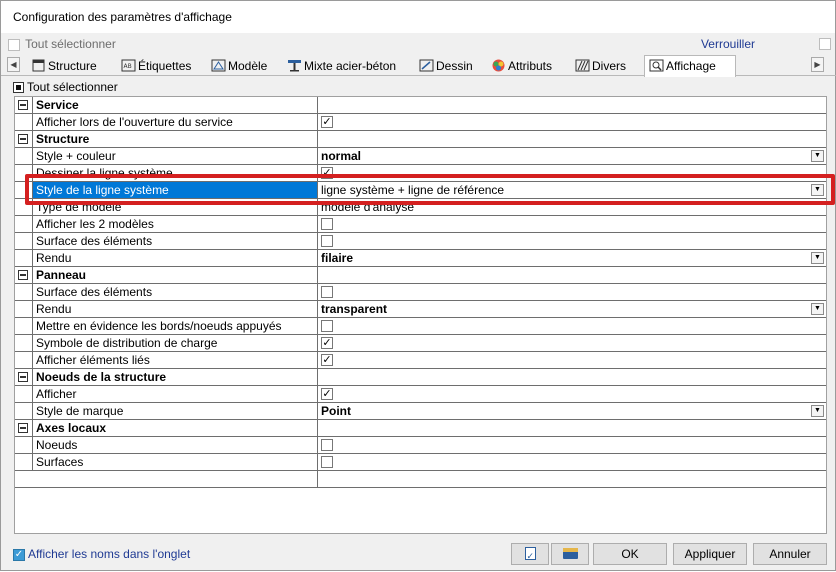 The height and width of the screenshot is (572, 836). I want to click on lock-label: Verrouiller, so click(727, 44).